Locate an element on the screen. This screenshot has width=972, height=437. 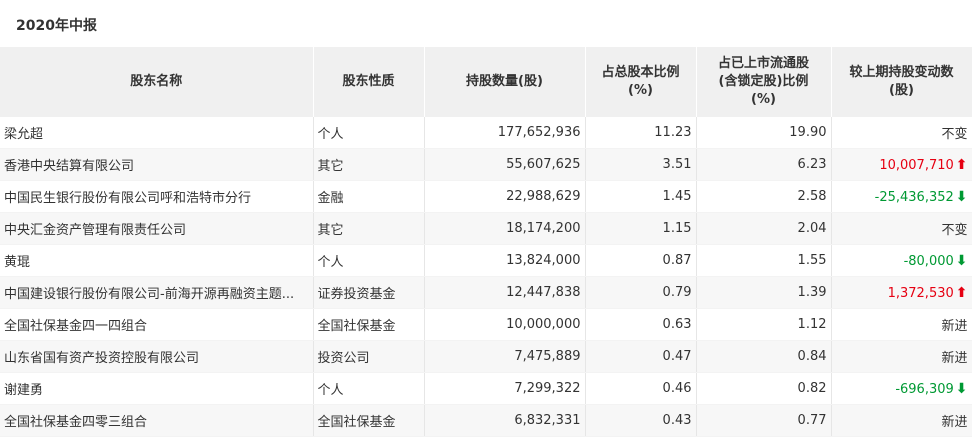
table-row: 全国社保基金四一四组合 全国社保基金 10,000,000 0.63 1.12 新进 is located at coordinates (486, 324).